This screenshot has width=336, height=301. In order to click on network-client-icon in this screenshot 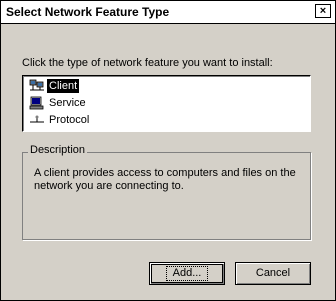, I will do `click(37, 86)`.